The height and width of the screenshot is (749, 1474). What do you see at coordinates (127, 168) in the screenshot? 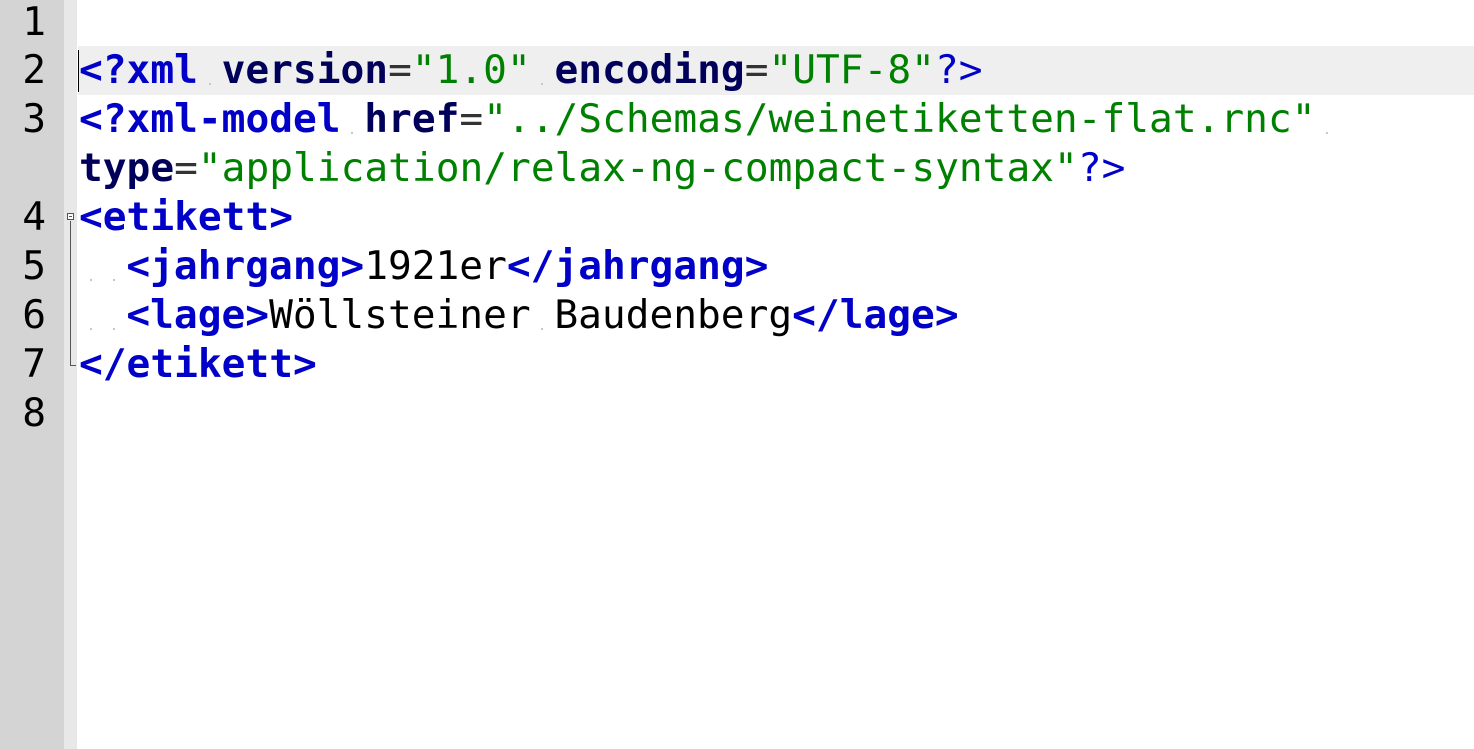
I see `attribute-name: type` at bounding box center [127, 168].